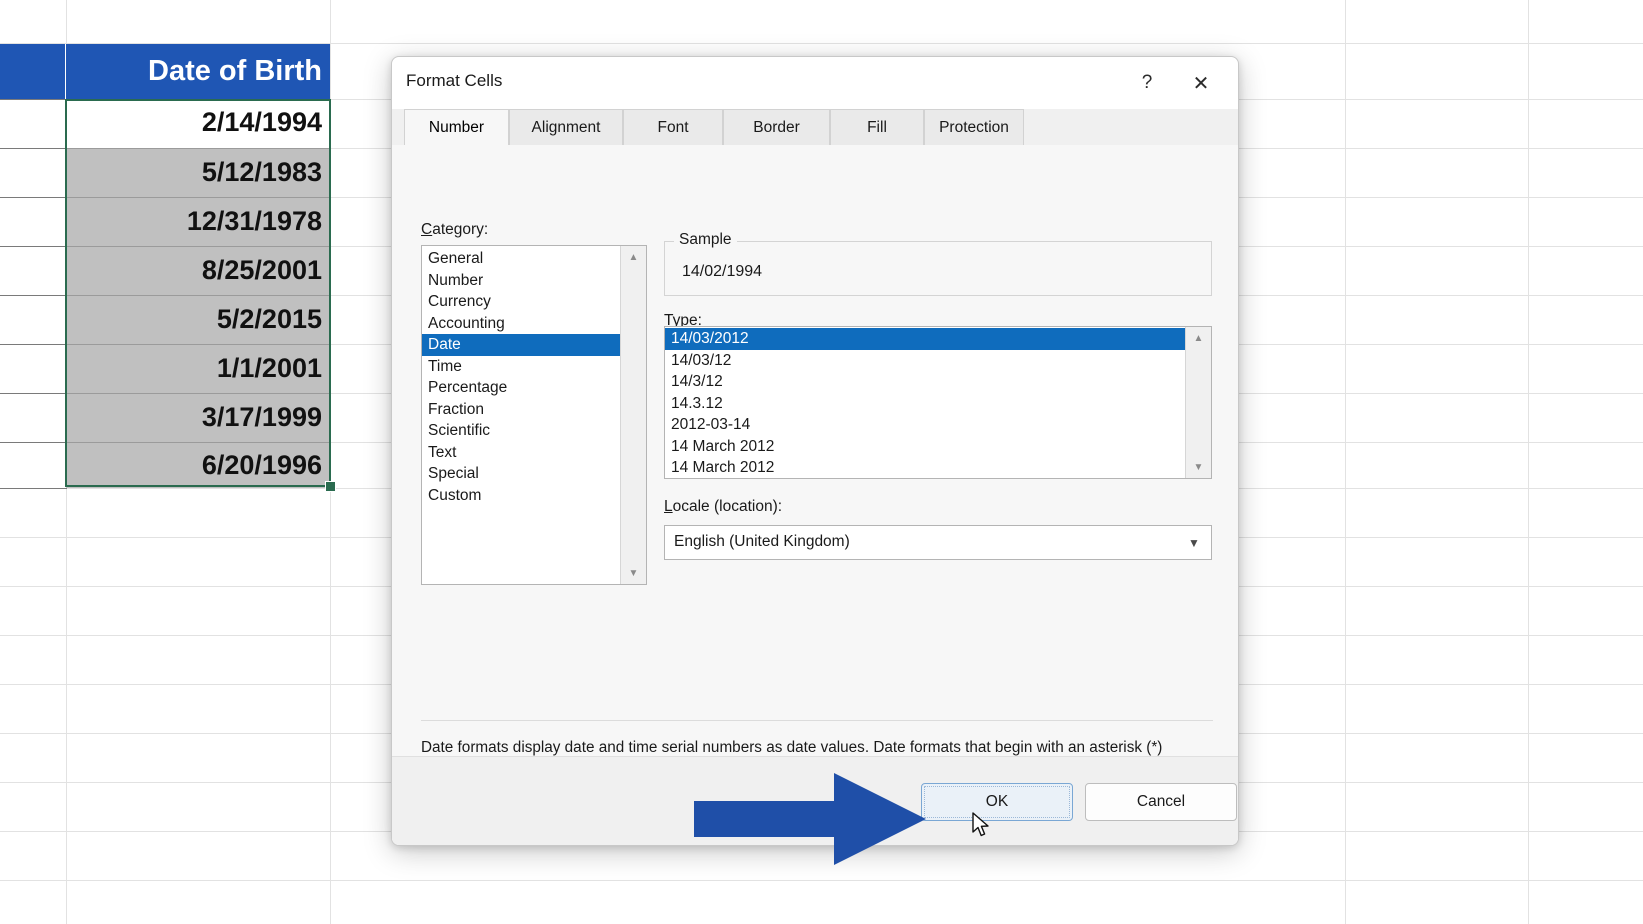 This screenshot has height=924, width=1643. What do you see at coordinates (925, 467) in the screenshot?
I see `type-item-7: 14 March 2012` at bounding box center [925, 467].